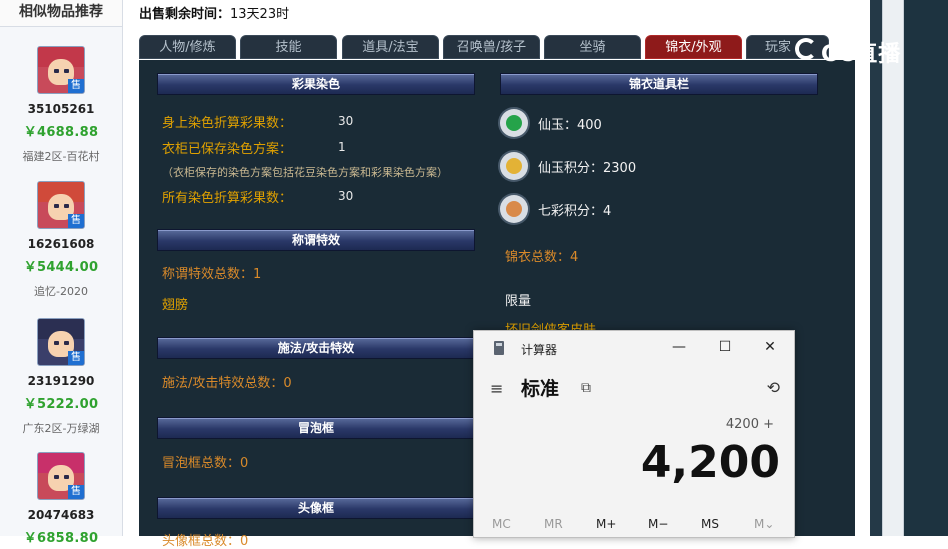 This screenshot has height=549, width=948. I want to click on rec-item-4: 售 20474683 ￥6858.80, so click(61, 499).